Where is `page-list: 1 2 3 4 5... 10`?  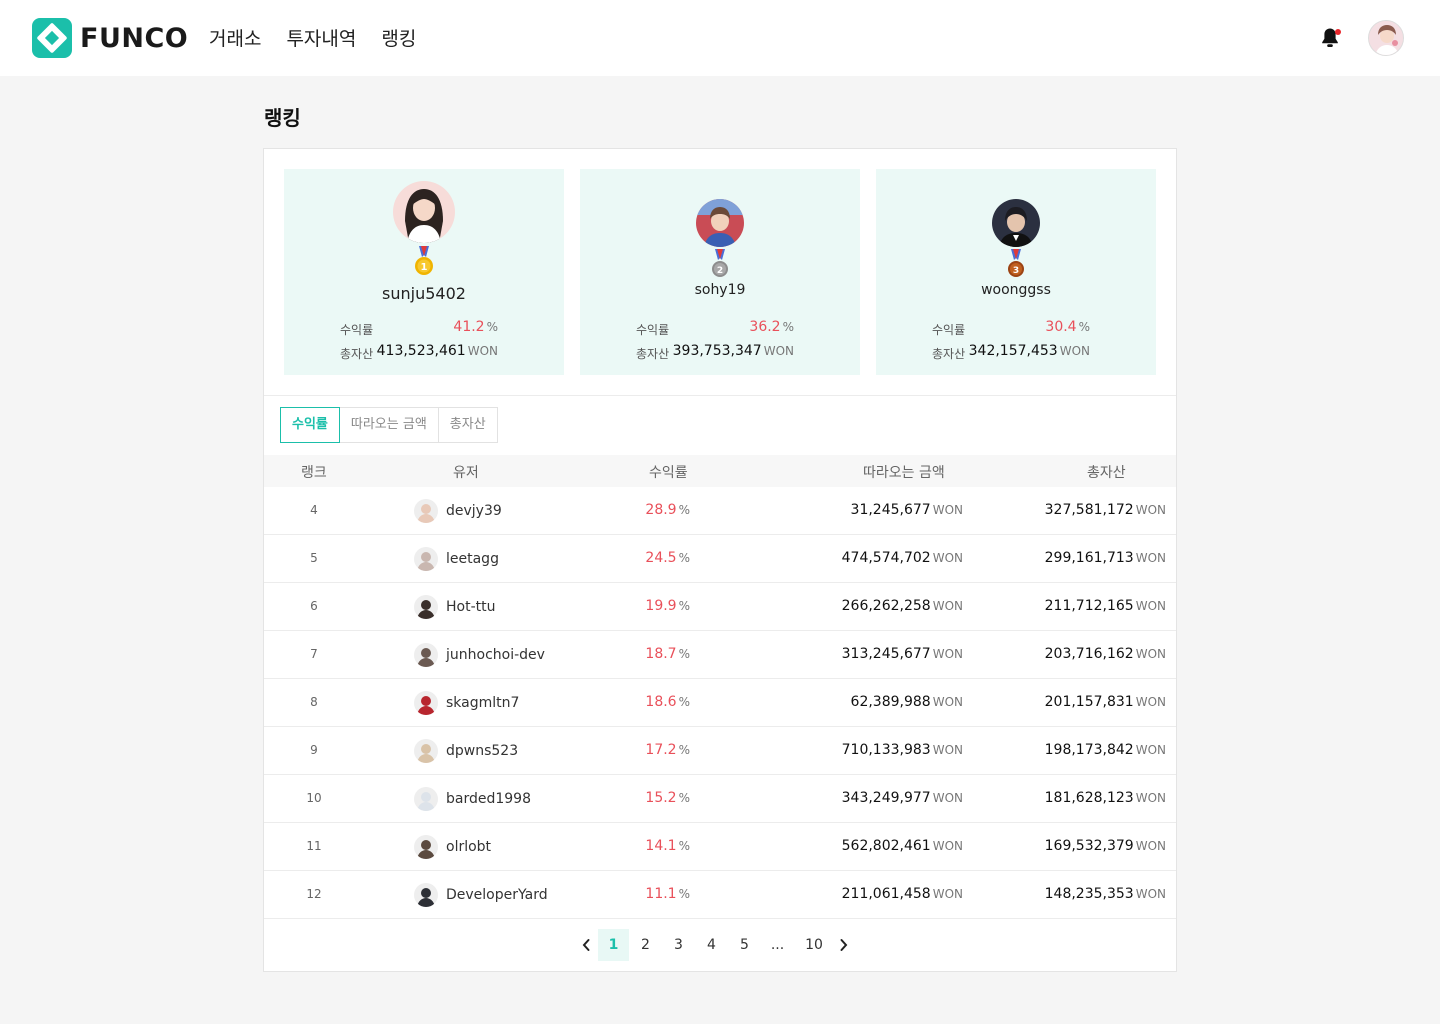
page-list: 1 2 3 4 5... 10 is located at coordinates (716, 945).